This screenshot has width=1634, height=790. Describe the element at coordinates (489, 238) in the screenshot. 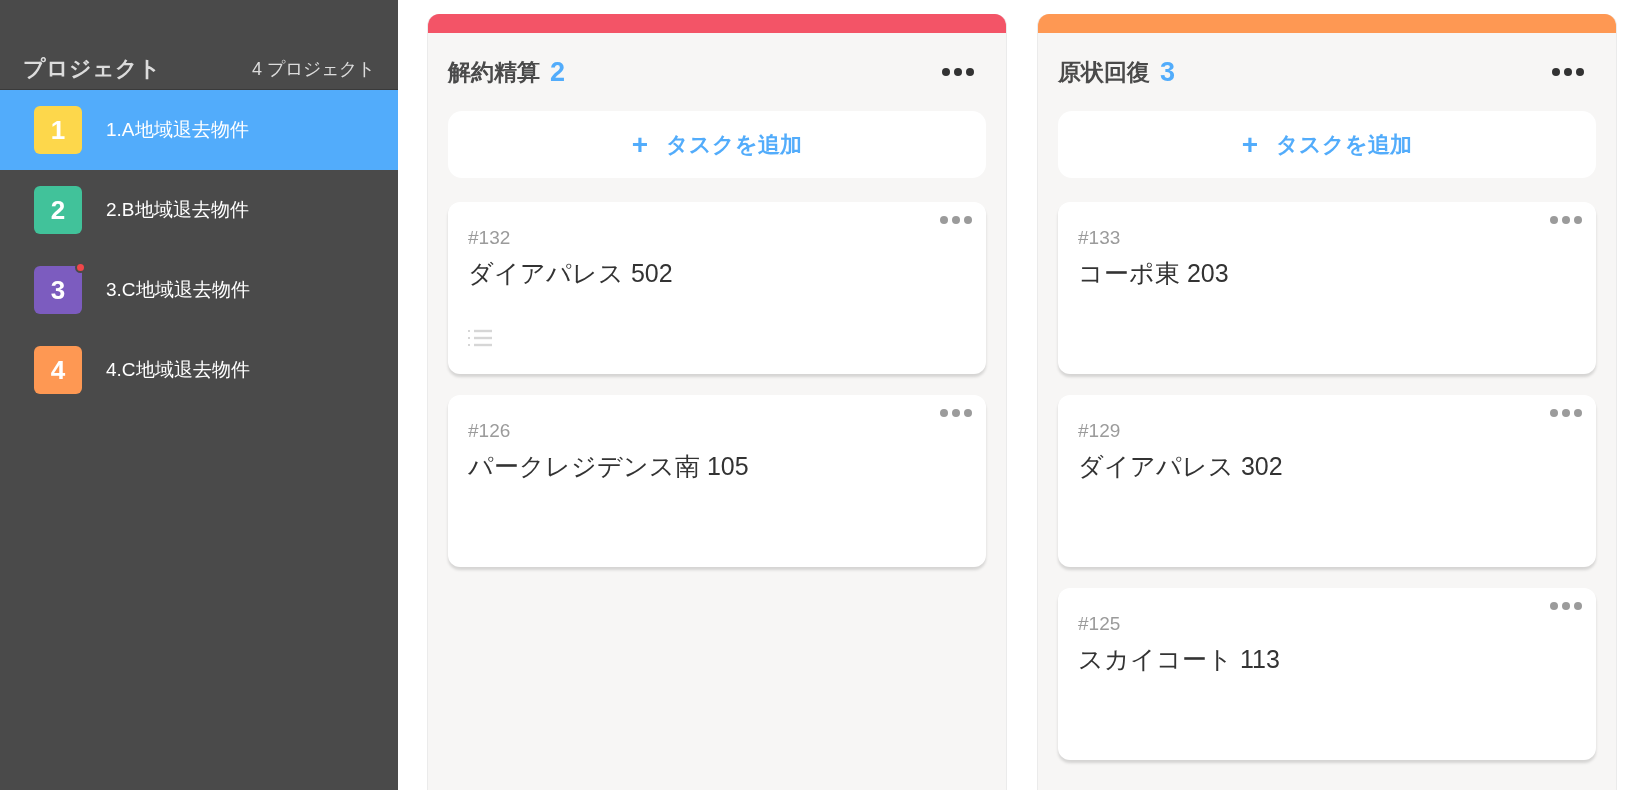

I see `task-id: #132` at that location.